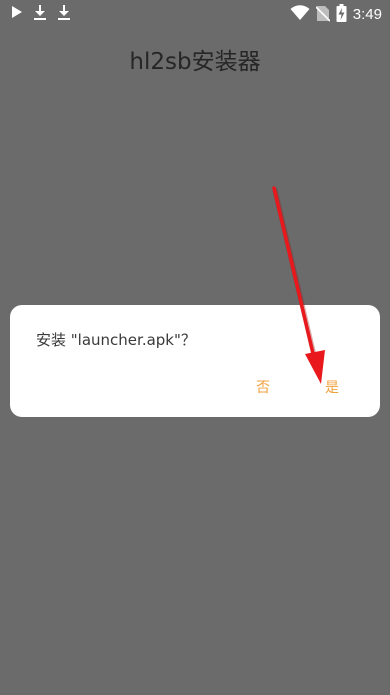  Describe the element at coordinates (116, 340) in the screenshot. I see `dialog-message: 安装 "launcher.apk"？` at that location.